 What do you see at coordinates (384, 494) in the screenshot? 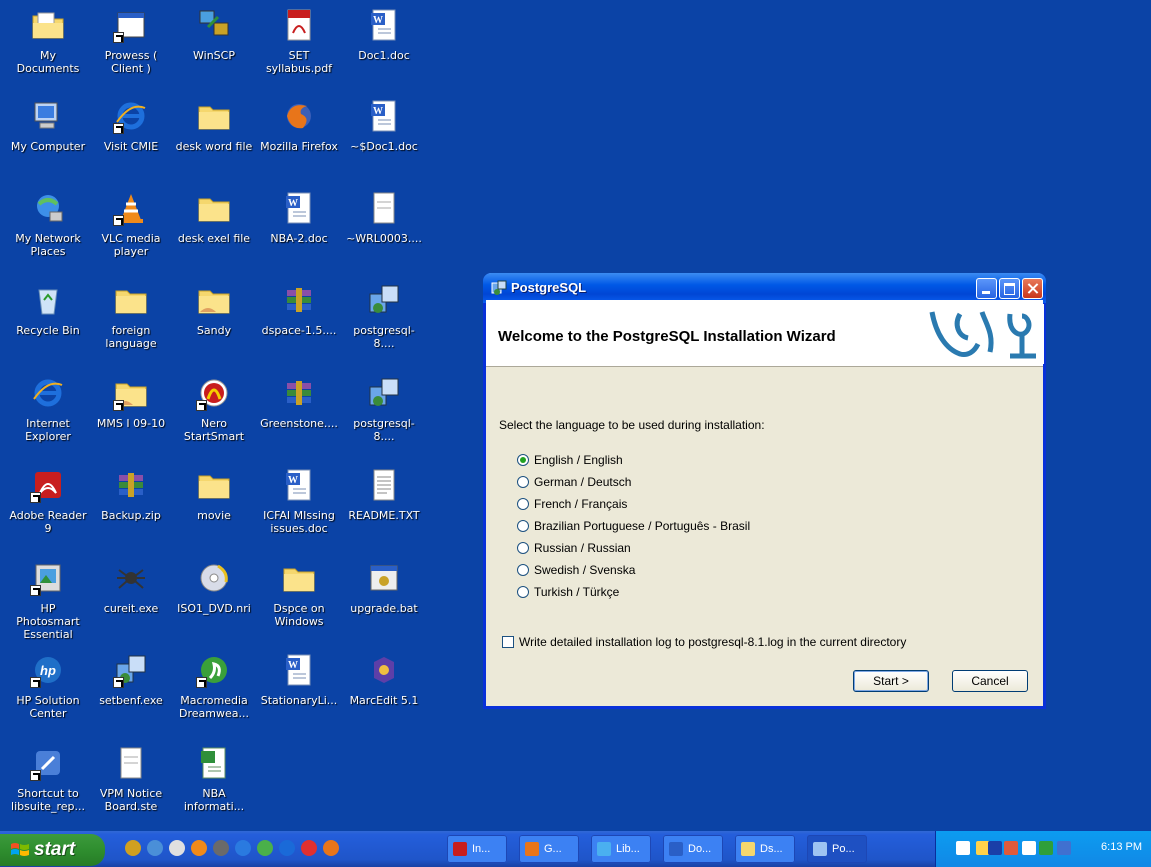
I see `desktop-icon: README.TXT` at bounding box center [384, 494].